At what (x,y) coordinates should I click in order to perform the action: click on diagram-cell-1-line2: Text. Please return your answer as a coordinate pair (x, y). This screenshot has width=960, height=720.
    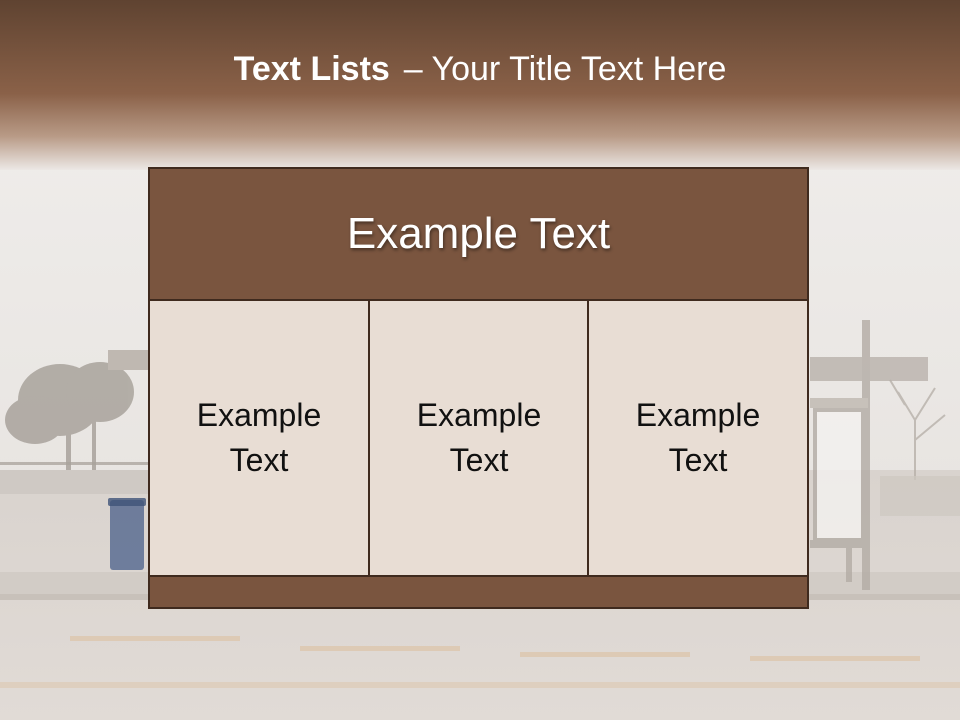
    Looking at the image, I should click on (259, 460).